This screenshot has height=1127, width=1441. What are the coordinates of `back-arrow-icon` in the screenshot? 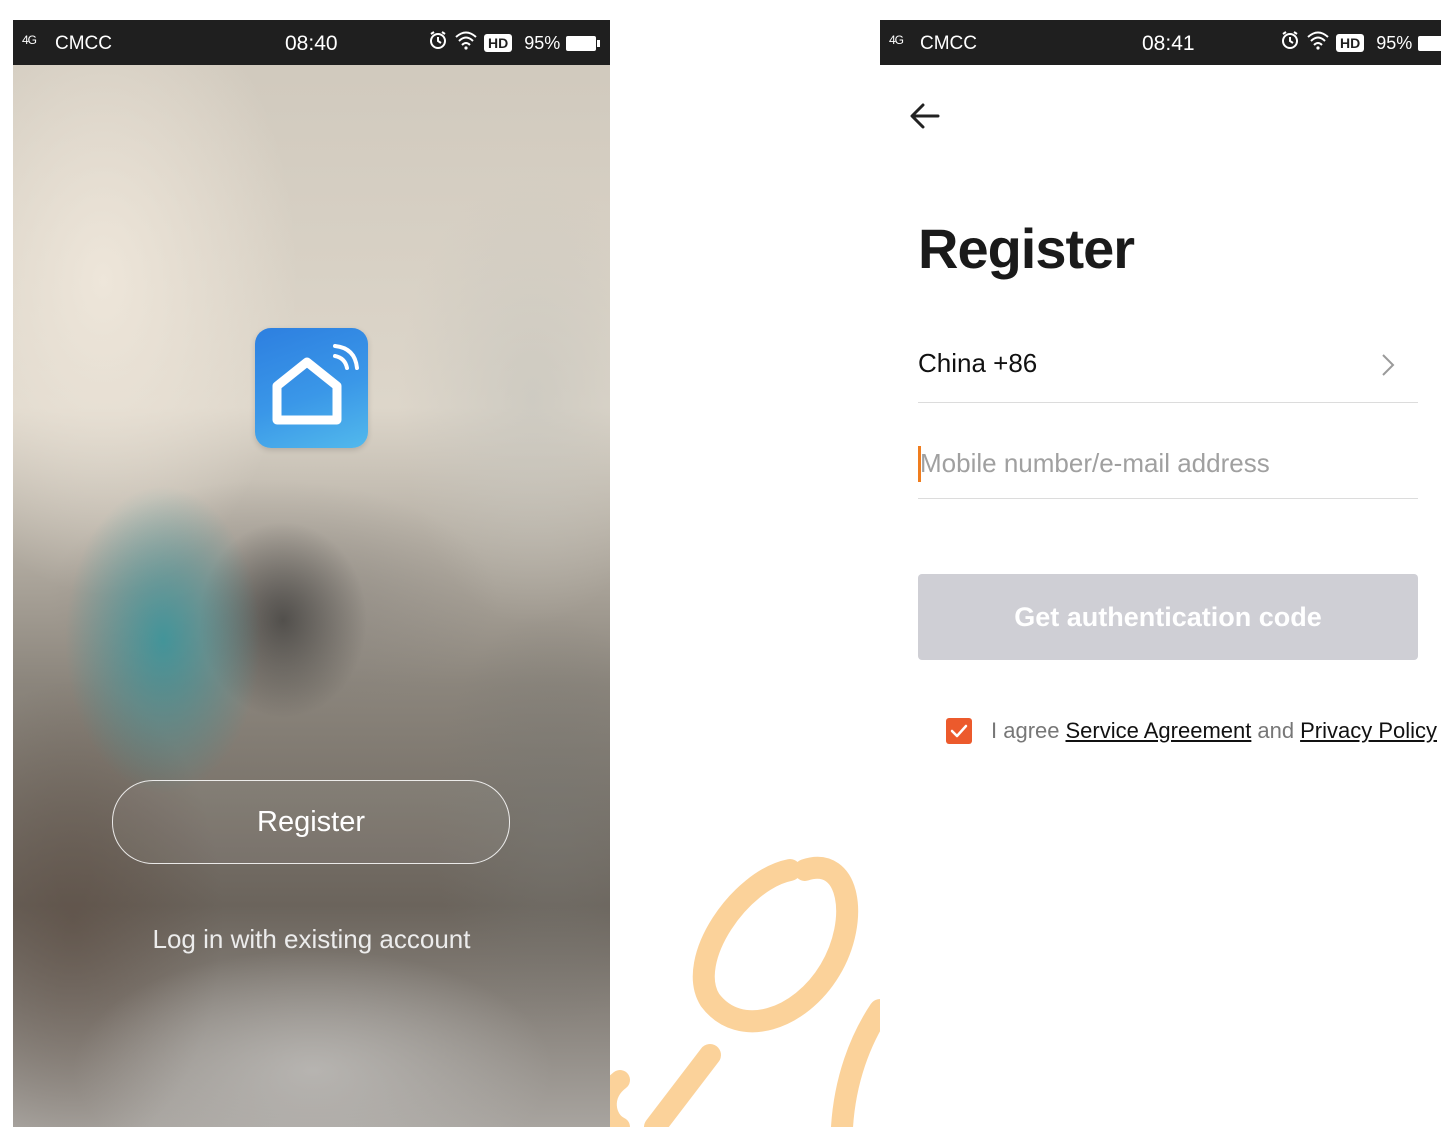 It's located at (926, 116).